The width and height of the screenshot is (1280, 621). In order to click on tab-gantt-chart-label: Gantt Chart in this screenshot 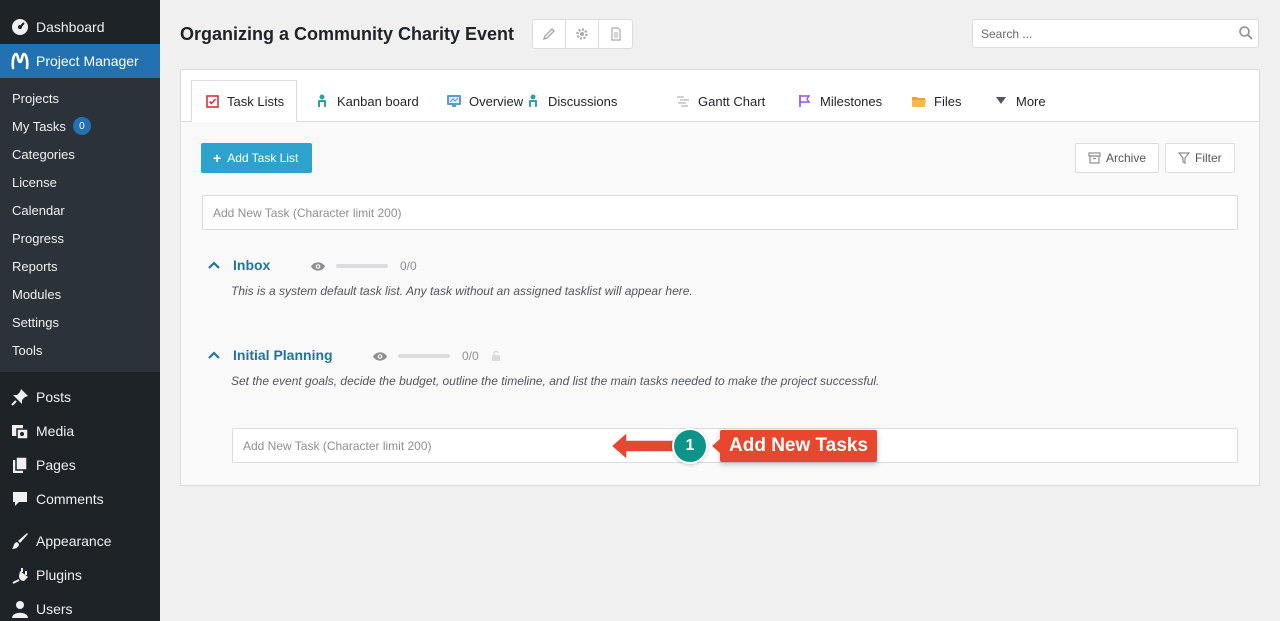, I will do `click(732, 101)`.